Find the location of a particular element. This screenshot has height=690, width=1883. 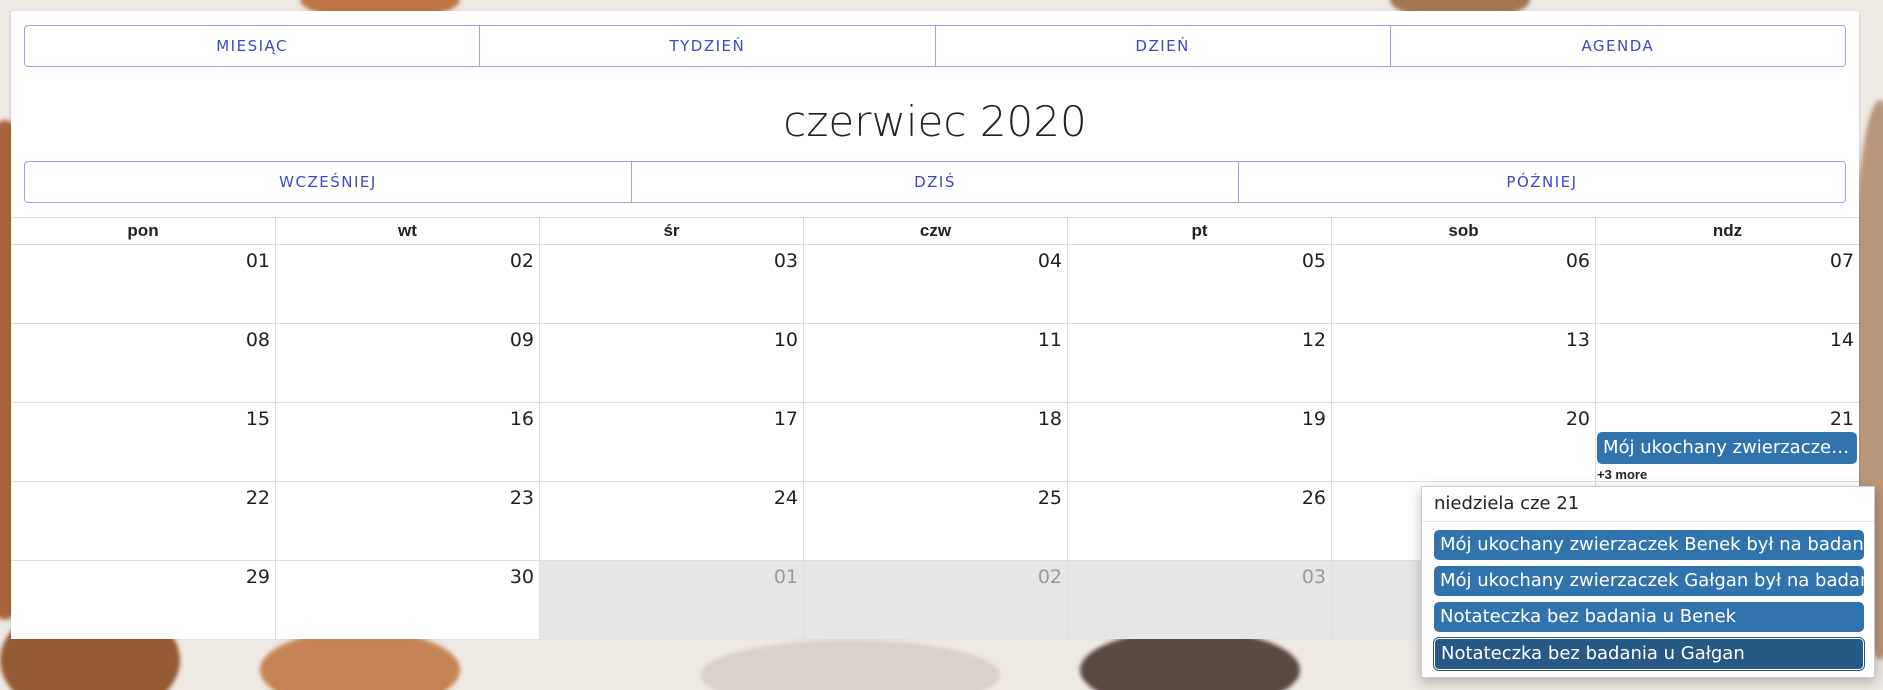

day-cell: 26 is located at coordinates (1199, 521).